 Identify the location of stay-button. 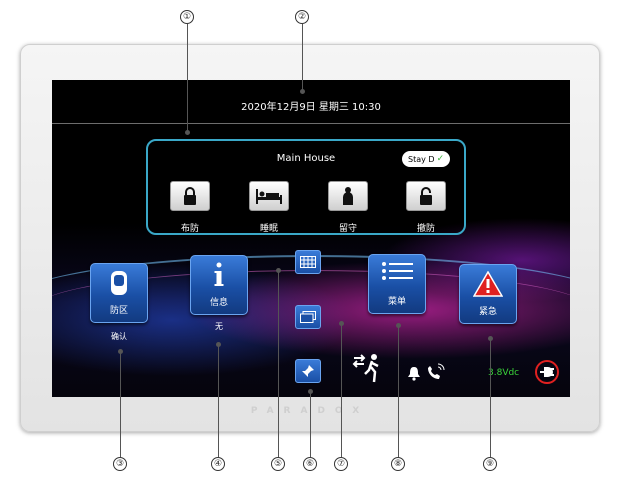
(348, 196).